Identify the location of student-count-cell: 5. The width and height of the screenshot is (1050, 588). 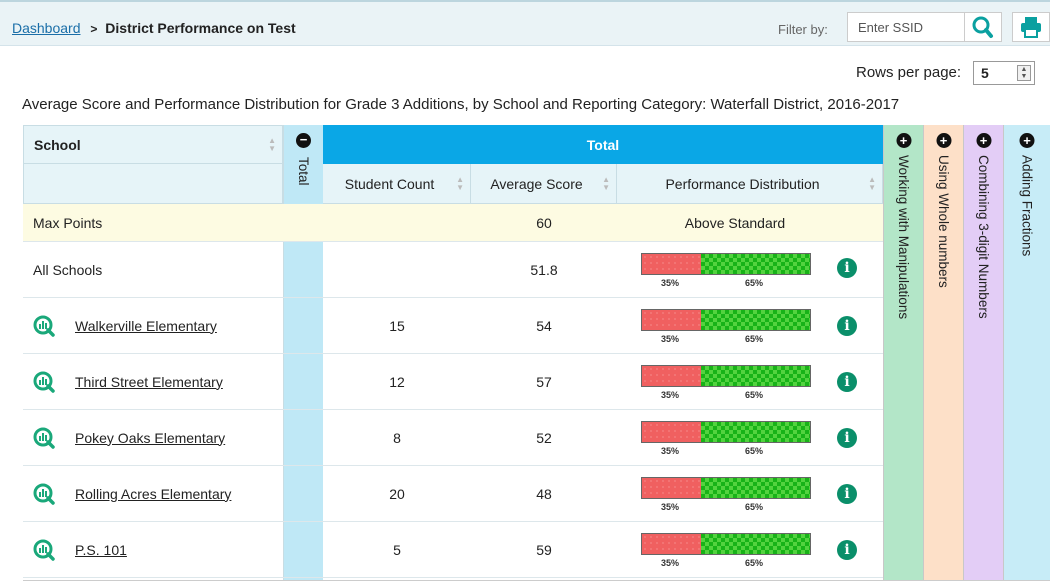
(397, 549).